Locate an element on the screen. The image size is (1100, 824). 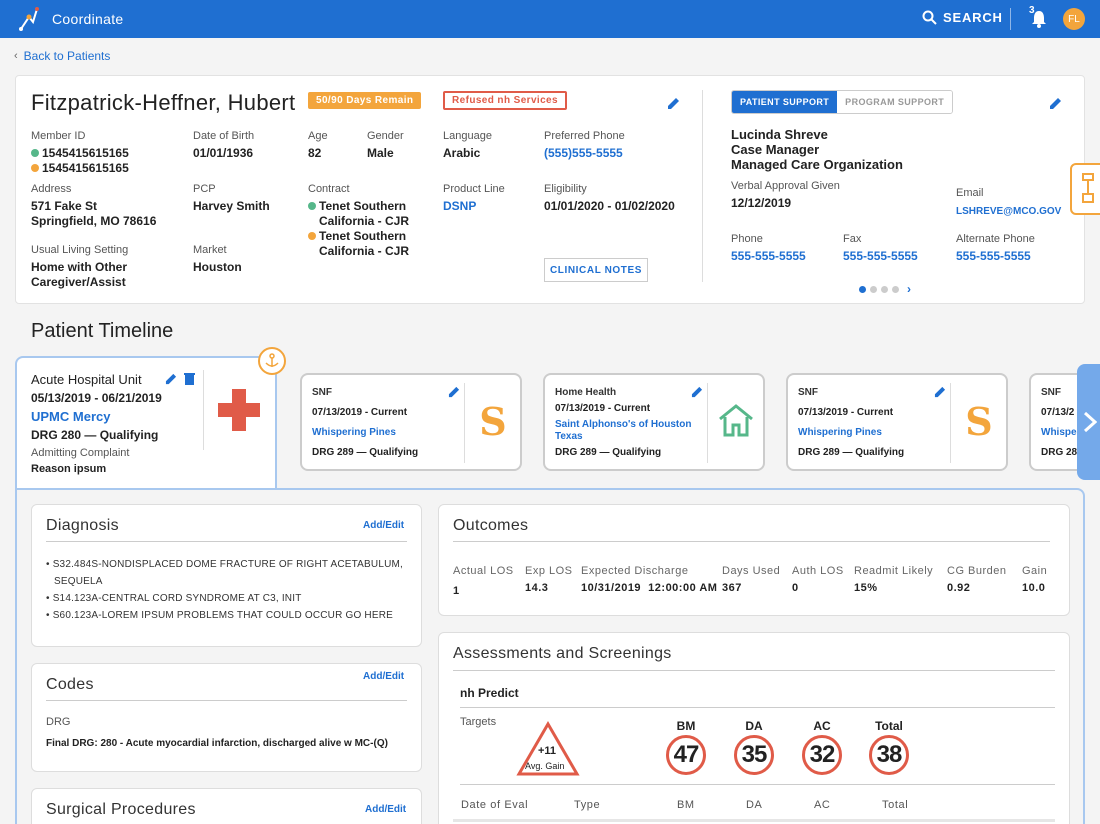
timeline-card-divider is located at coordinates (464, 423).